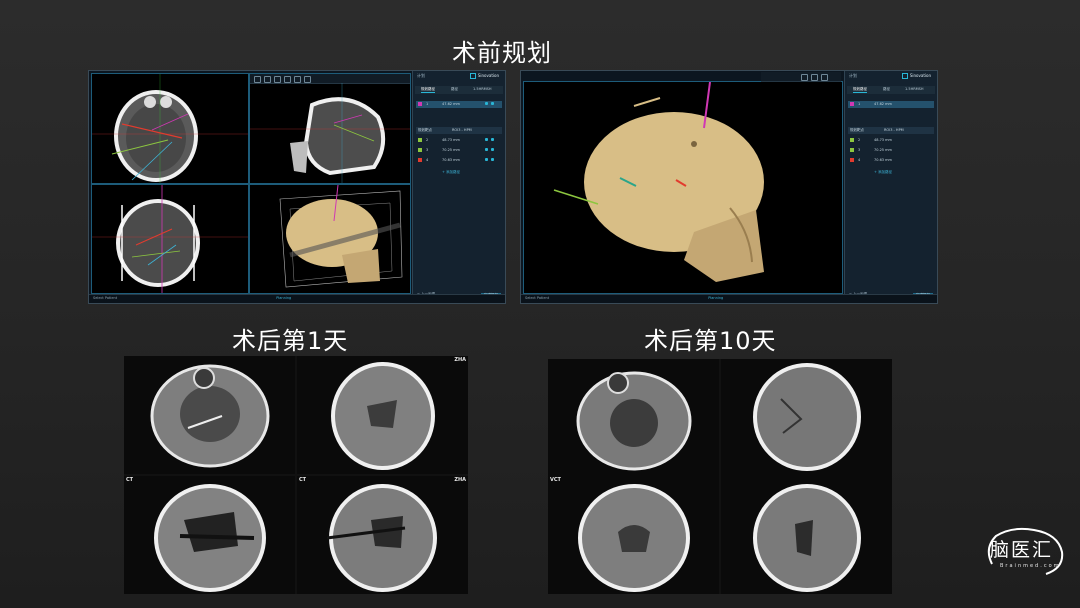 The width and height of the screenshot is (1080, 608). Describe the element at coordinates (307, 79) in the screenshot. I see `reset-icon` at that location.